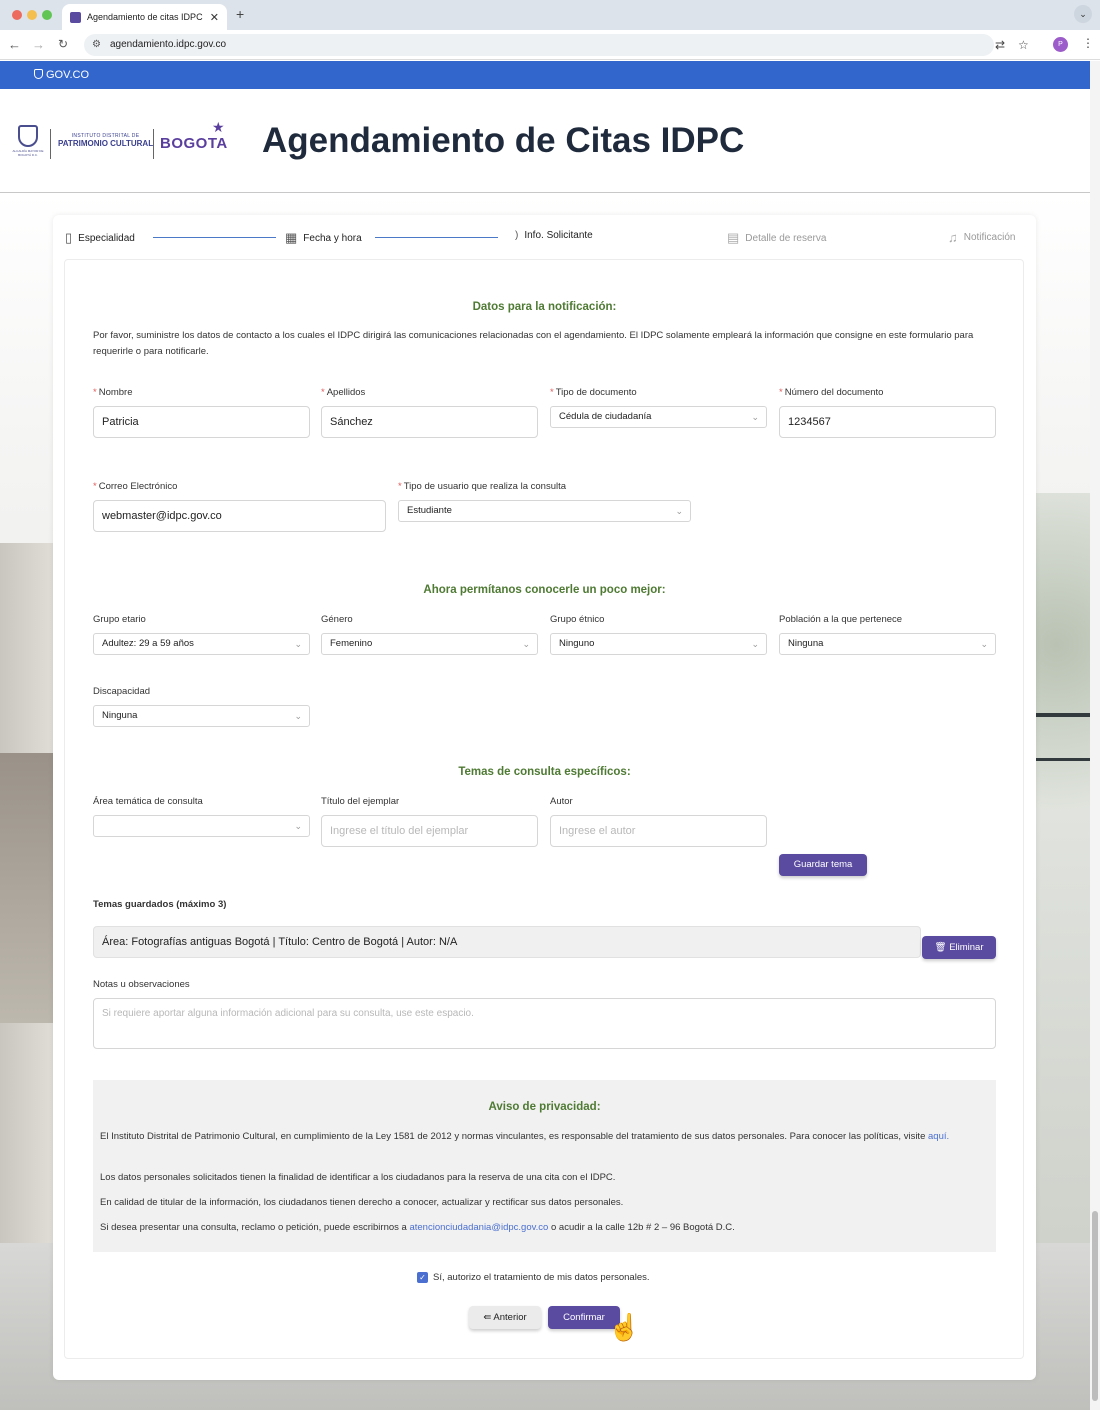 The height and width of the screenshot is (1410, 1100). I want to click on genero-select: Femenino ⌄, so click(429, 644).